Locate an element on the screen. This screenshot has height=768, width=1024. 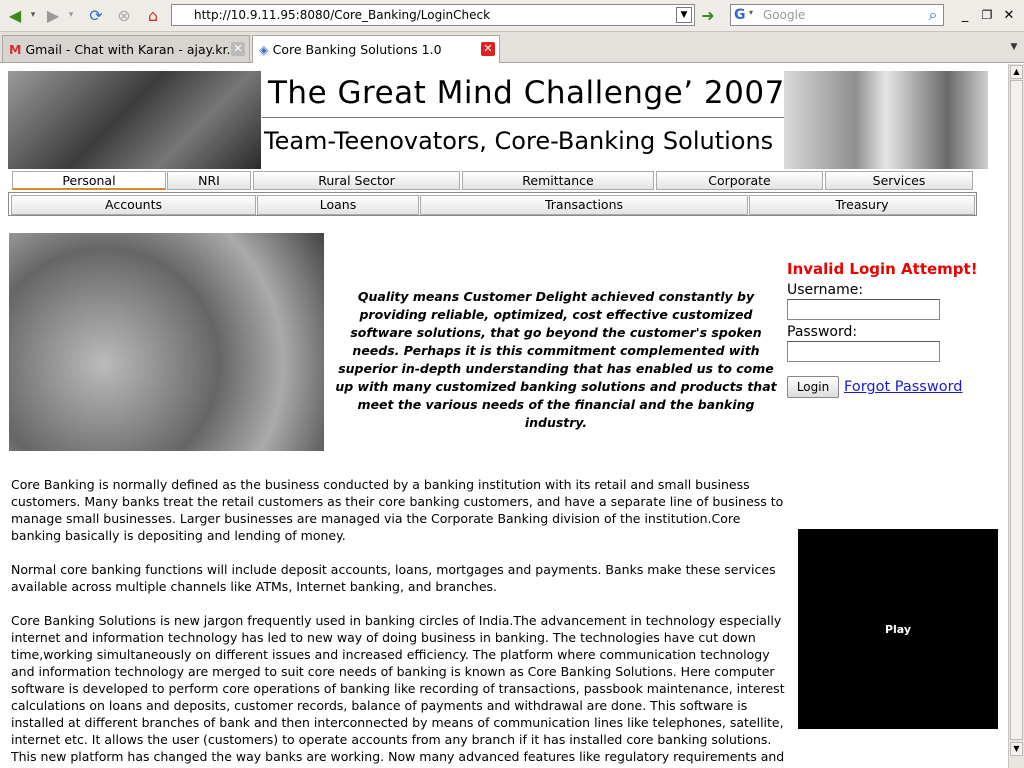
gmail-icon: M is located at coordinates (15, 49).